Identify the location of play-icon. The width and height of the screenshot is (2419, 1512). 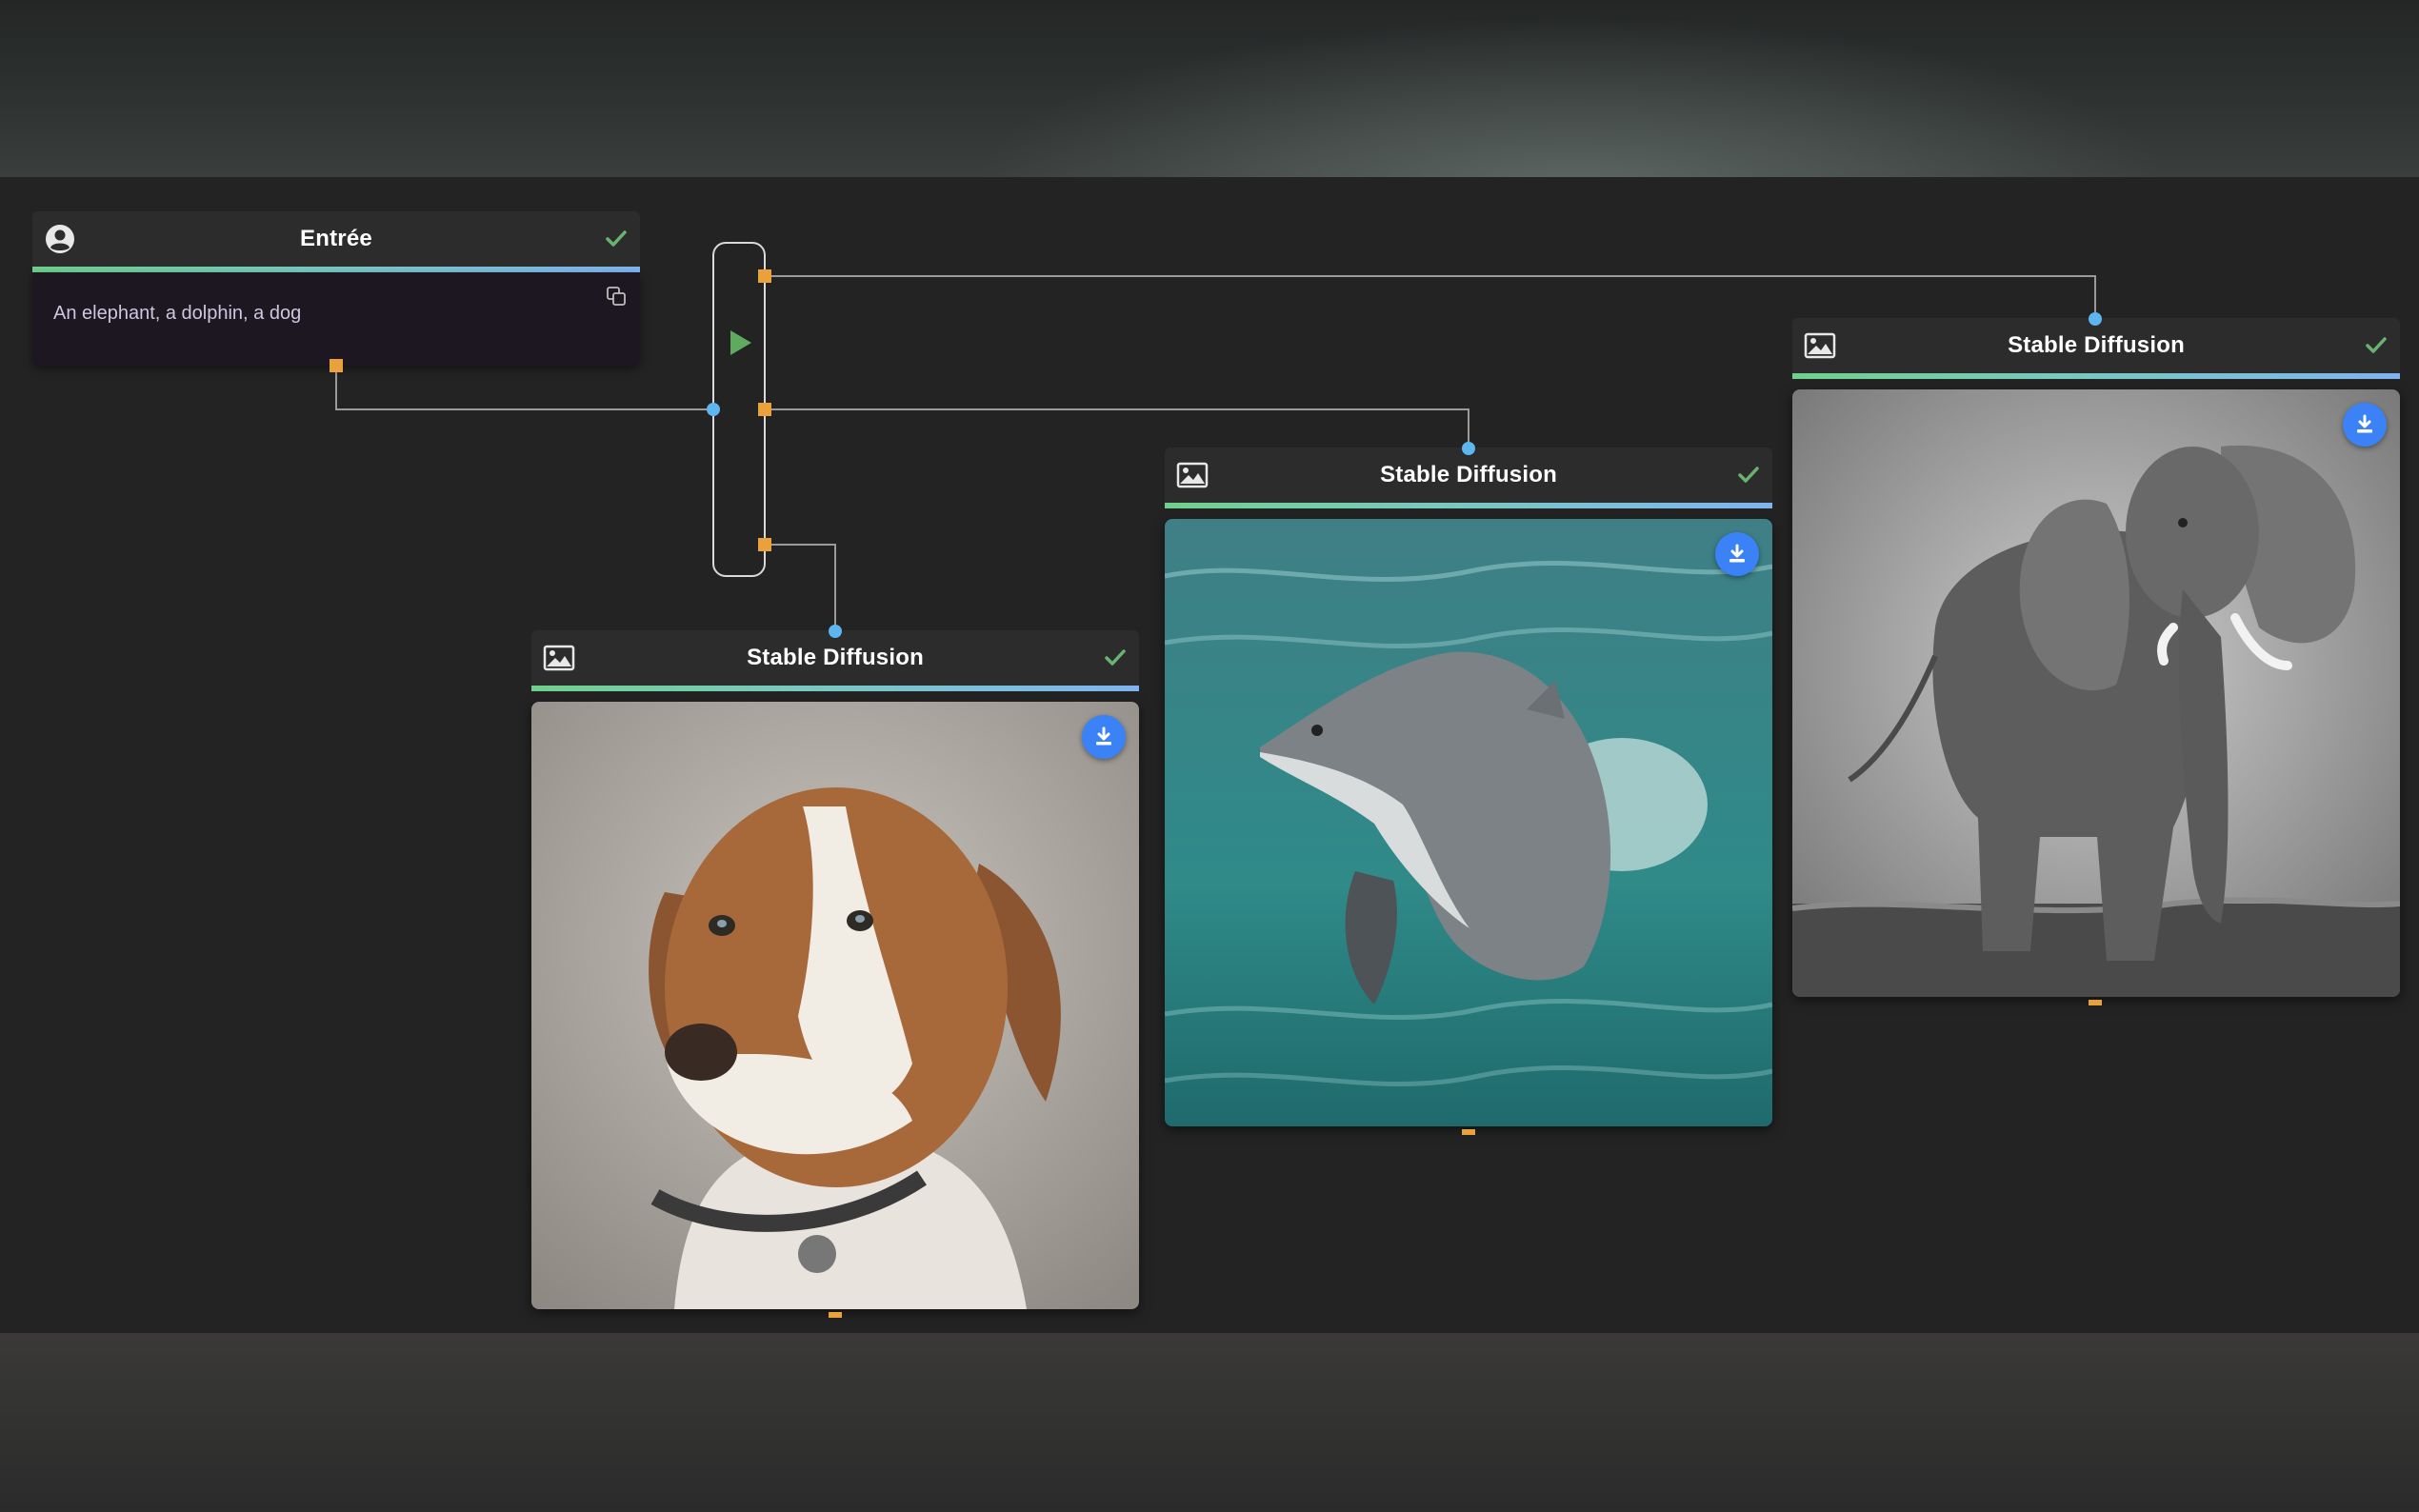
(741, 343).